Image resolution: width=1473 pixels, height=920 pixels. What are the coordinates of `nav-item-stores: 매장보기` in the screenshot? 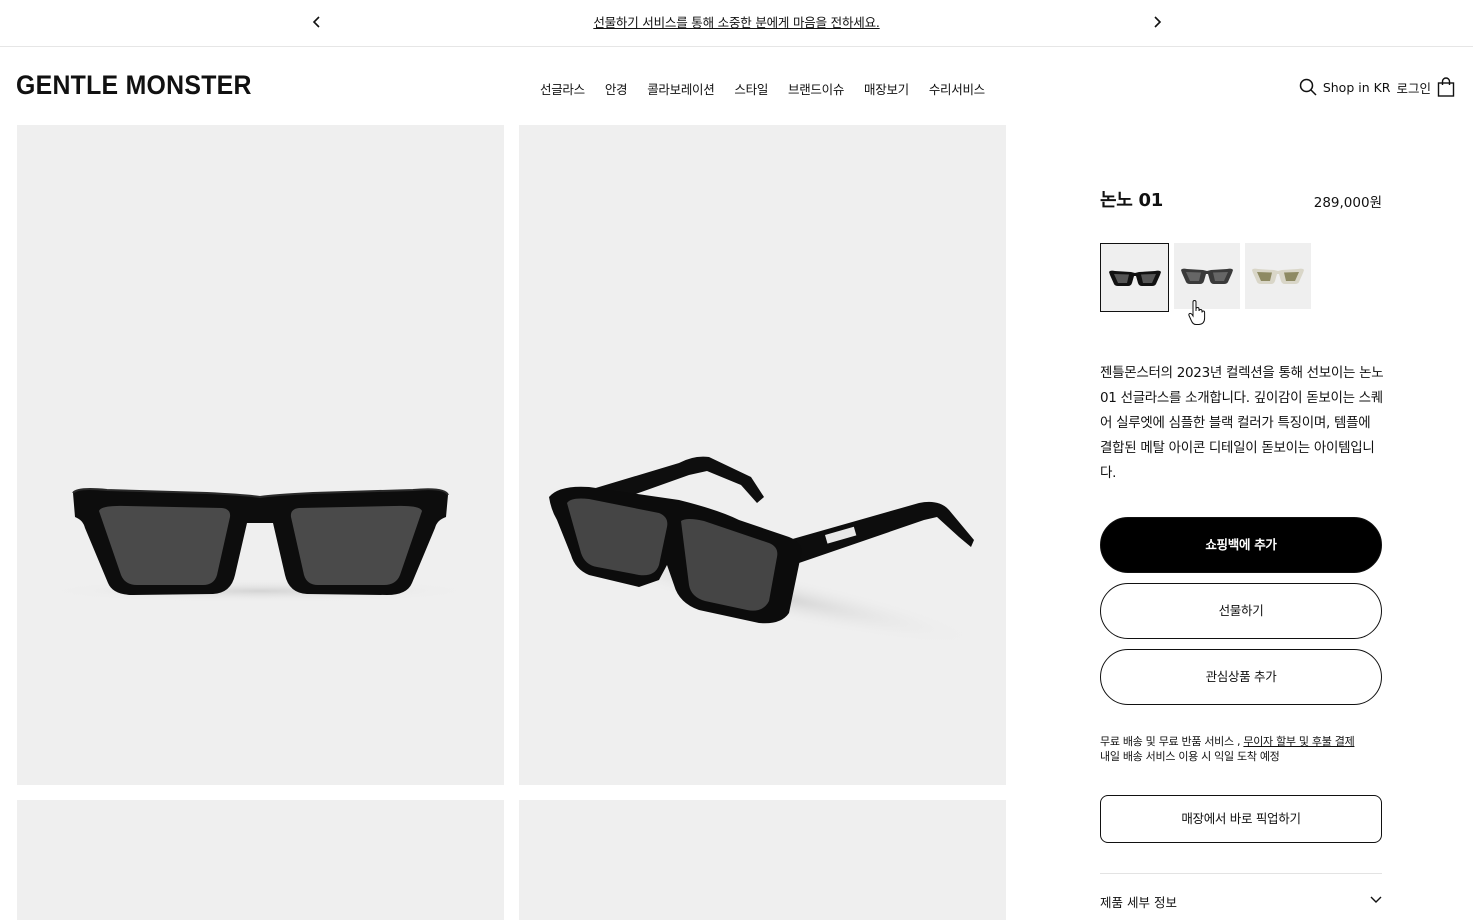 It's located at (886, 88).